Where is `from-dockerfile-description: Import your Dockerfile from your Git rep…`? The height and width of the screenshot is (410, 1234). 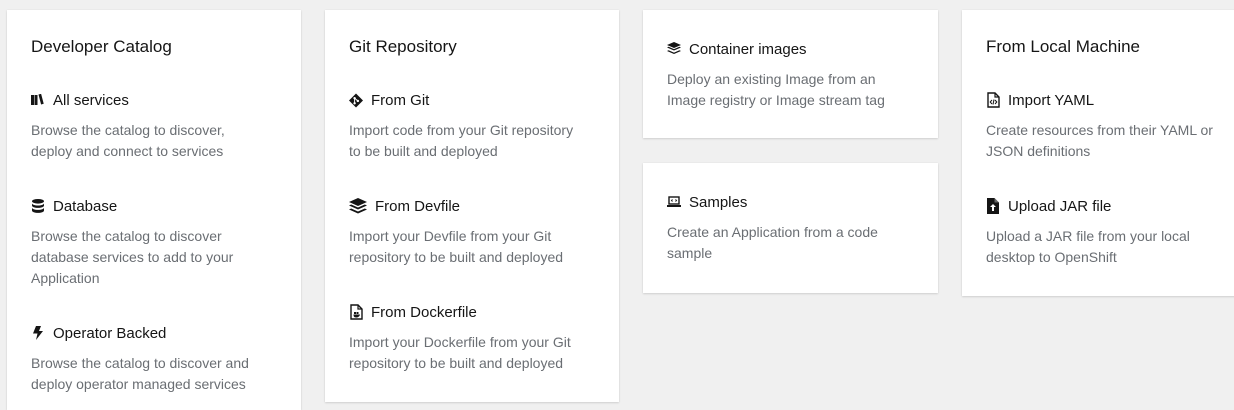
from-dockerfile-description: Import your Dockerfile from your Git rep… is located at coordinates (460, 352).